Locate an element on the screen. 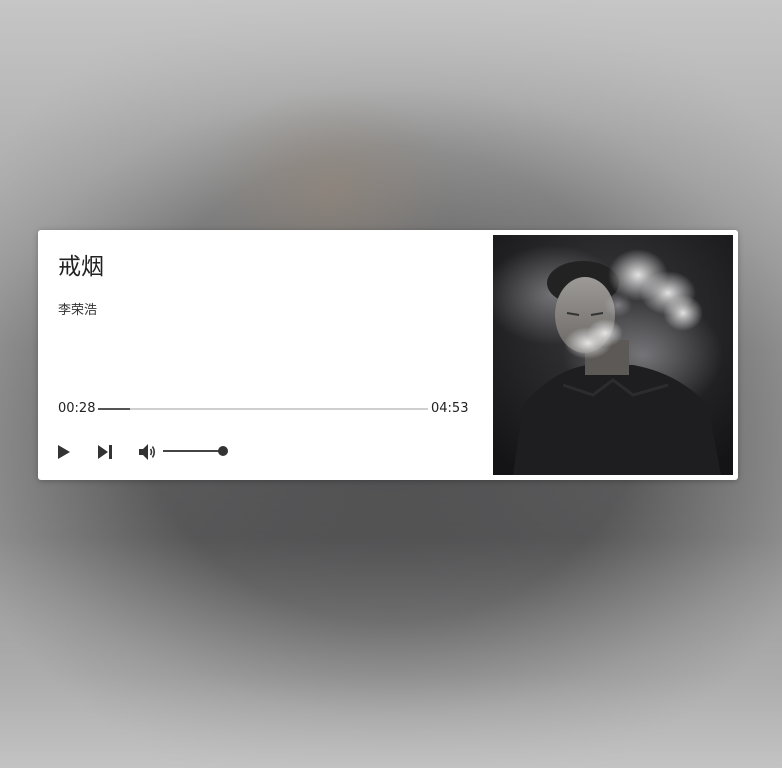  album-cover is located at coordinates (613, 355).